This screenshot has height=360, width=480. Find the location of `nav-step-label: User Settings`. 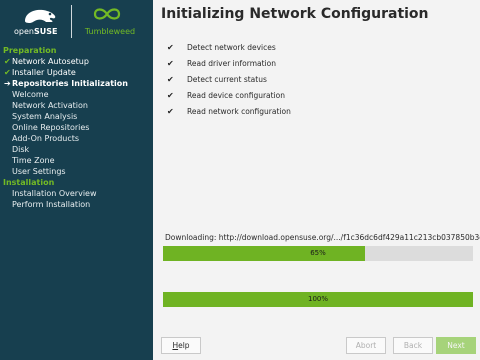

nav-step-label: User Settings is located at coordinates (39, 171).